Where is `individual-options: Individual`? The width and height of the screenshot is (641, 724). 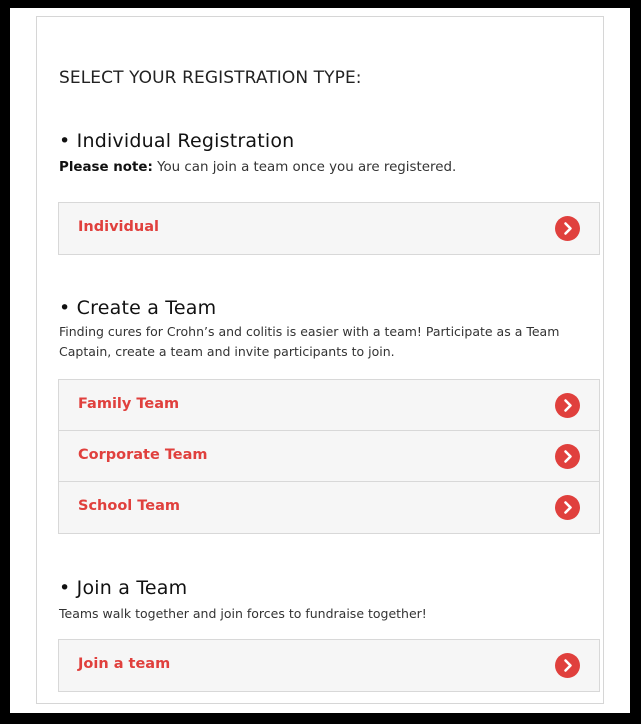 individual-options: Individual is located at coordinates (329, 228).